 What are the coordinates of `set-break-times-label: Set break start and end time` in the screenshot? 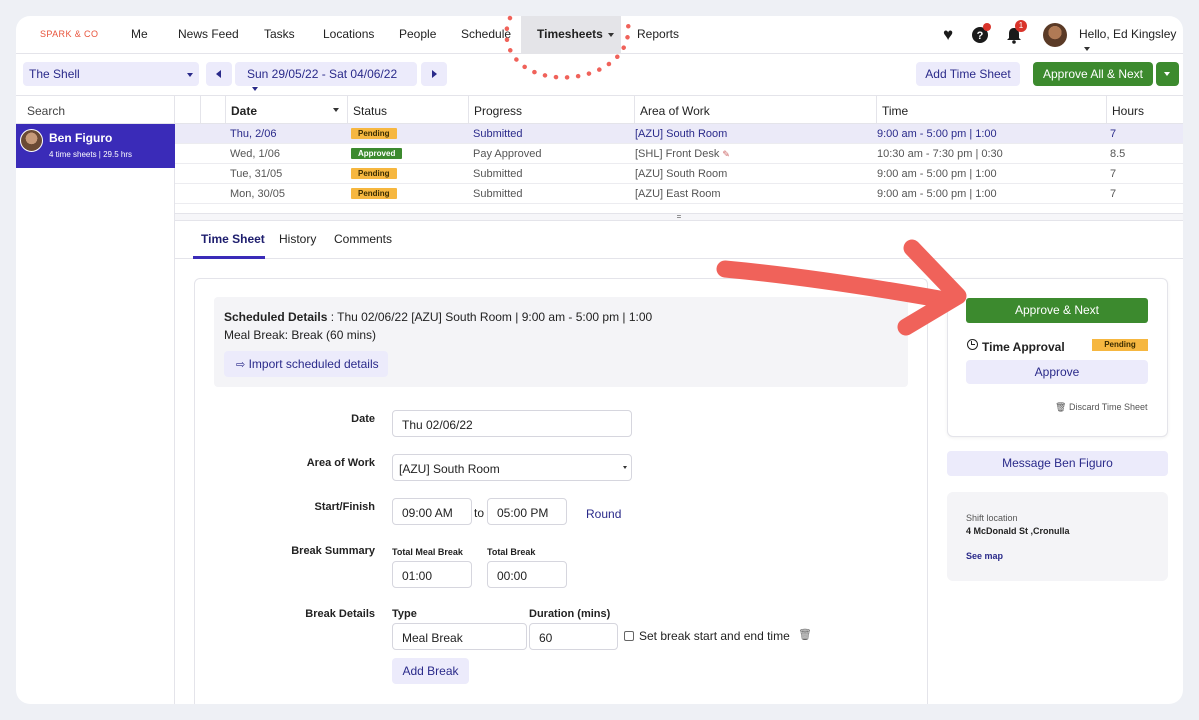 It's located at (714, 636).